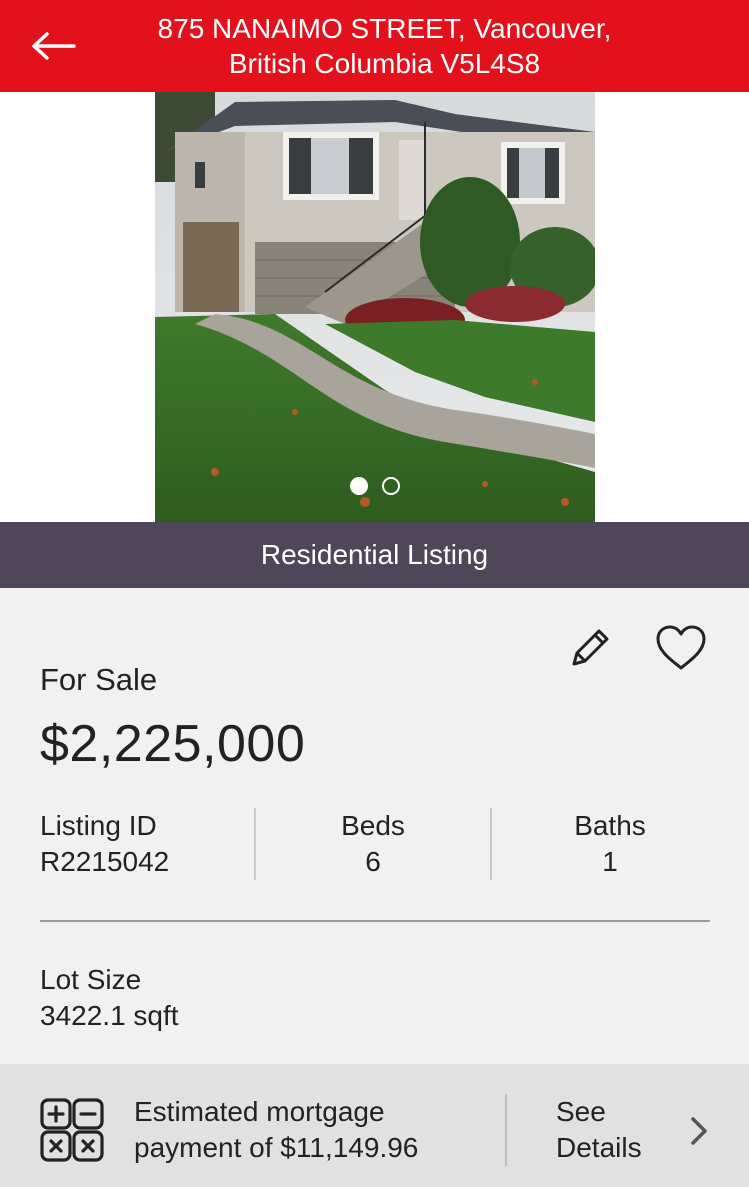  I want to click on beds-label: Beds, so click(373, 825).